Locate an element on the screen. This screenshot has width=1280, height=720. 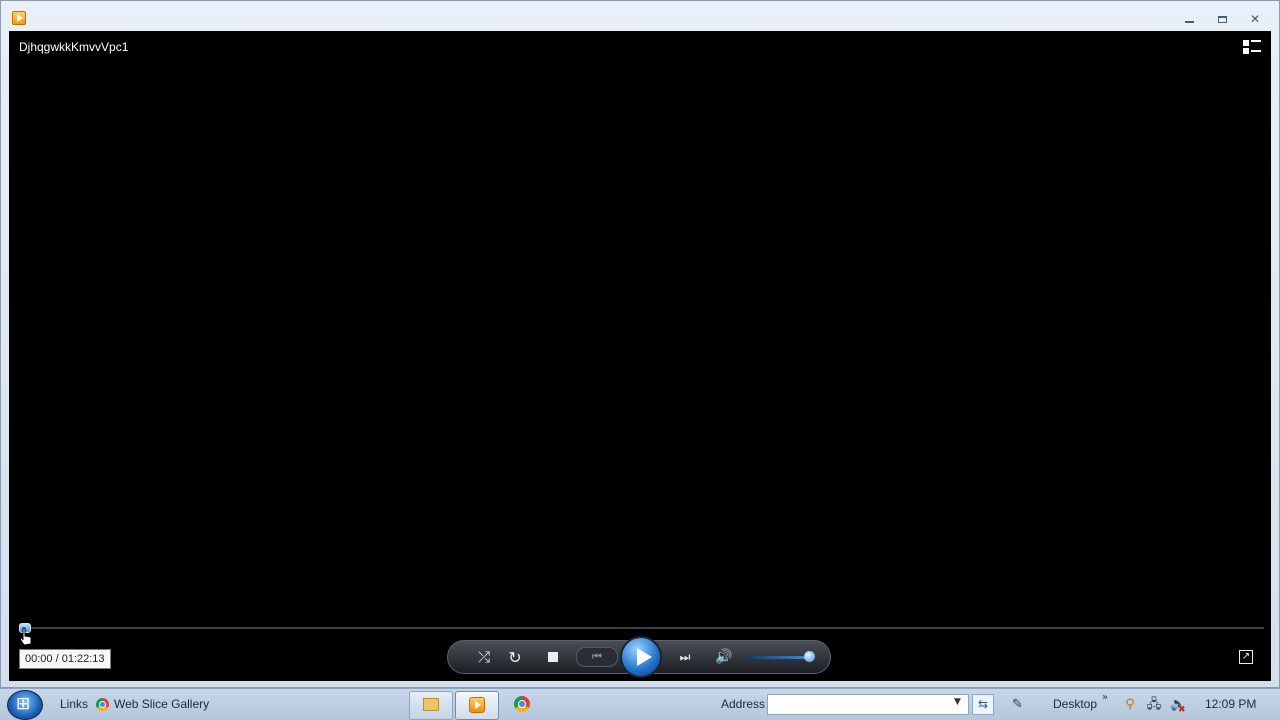
previous-button: ⏮ is located at coordinates (597, 657).